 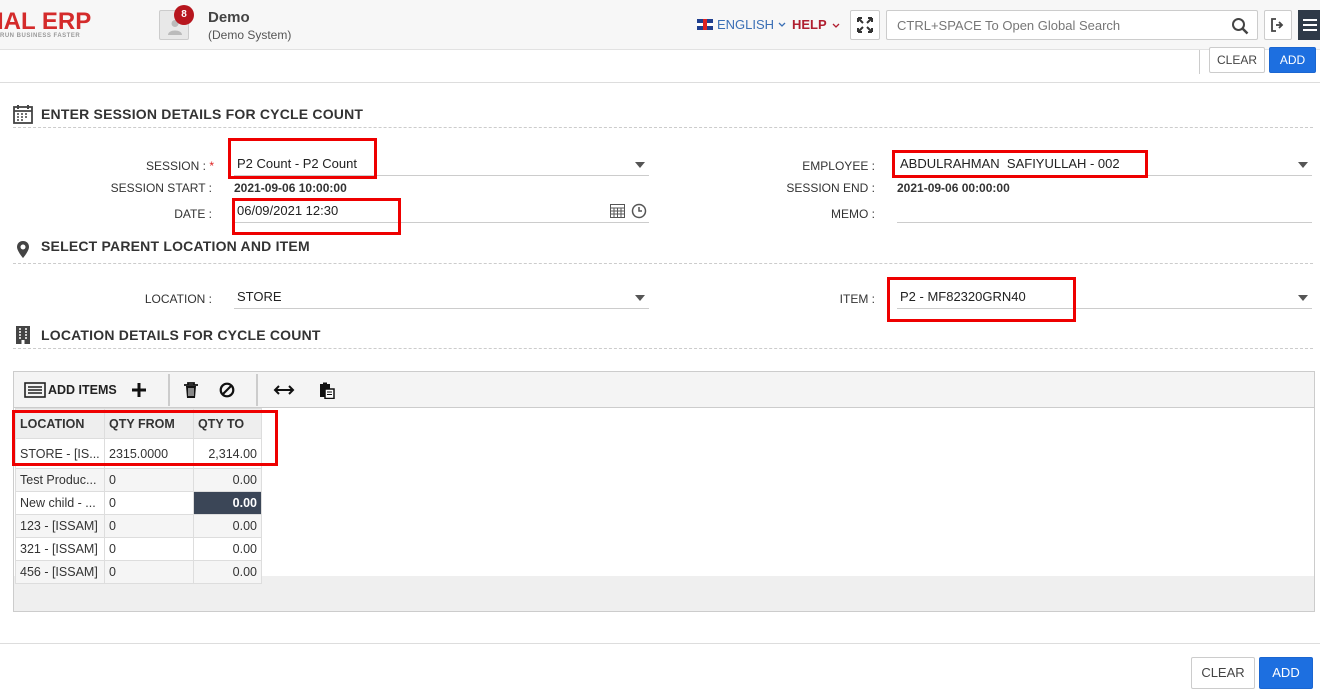 I want to click on section-details: LOCATION DETAILS FOR CYCLE COUNT, so click(x=663, y=336).